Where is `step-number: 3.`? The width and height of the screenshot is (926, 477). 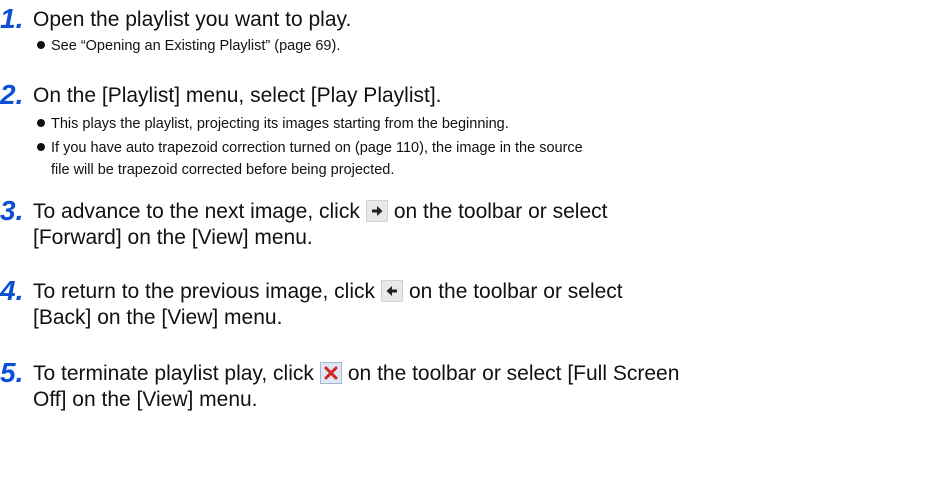 step-number: 3. is located at coordinates (12, 210).